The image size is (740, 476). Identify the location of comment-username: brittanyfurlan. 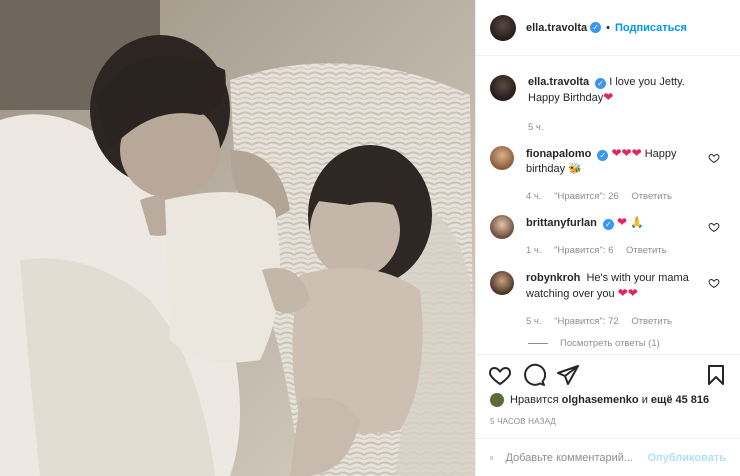
(561, 223).